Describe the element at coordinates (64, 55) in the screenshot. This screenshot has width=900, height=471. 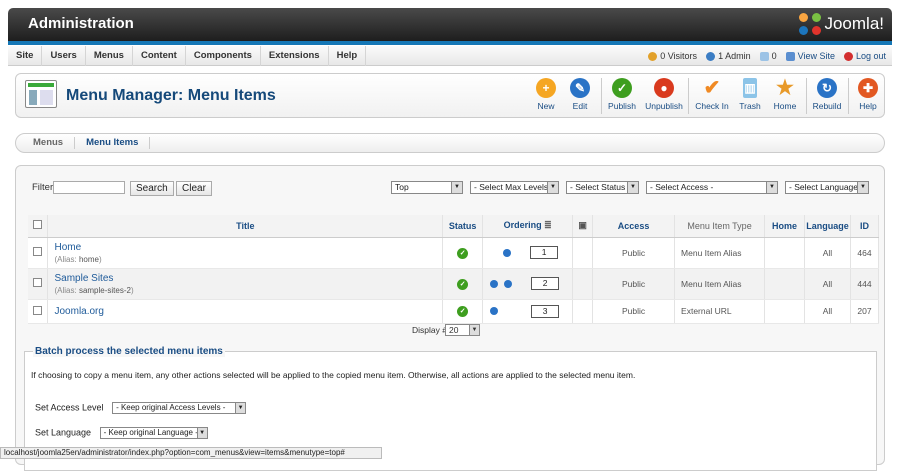
I see `menu-users: Users` at that location.